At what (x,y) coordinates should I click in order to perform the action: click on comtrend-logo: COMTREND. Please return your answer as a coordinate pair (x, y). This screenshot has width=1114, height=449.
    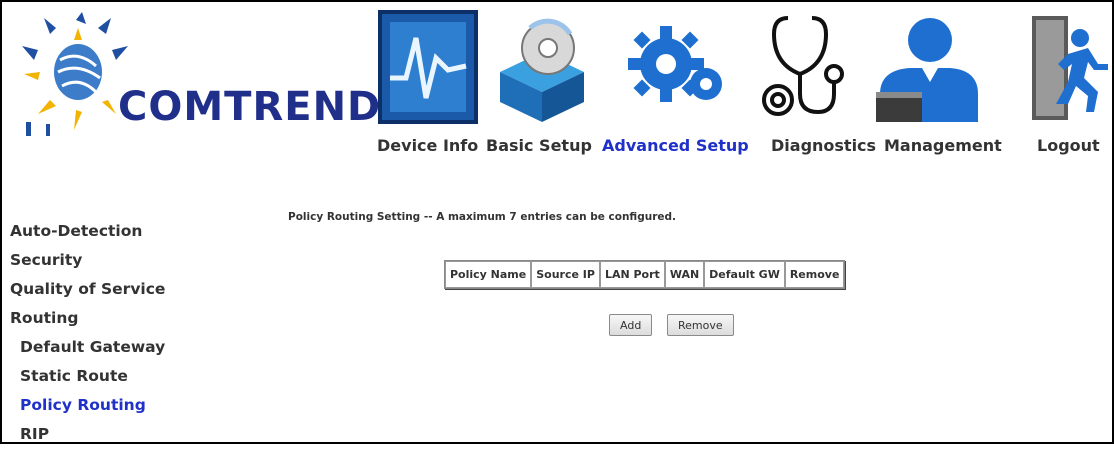
    Looking at the image, I should click on (198, 100).